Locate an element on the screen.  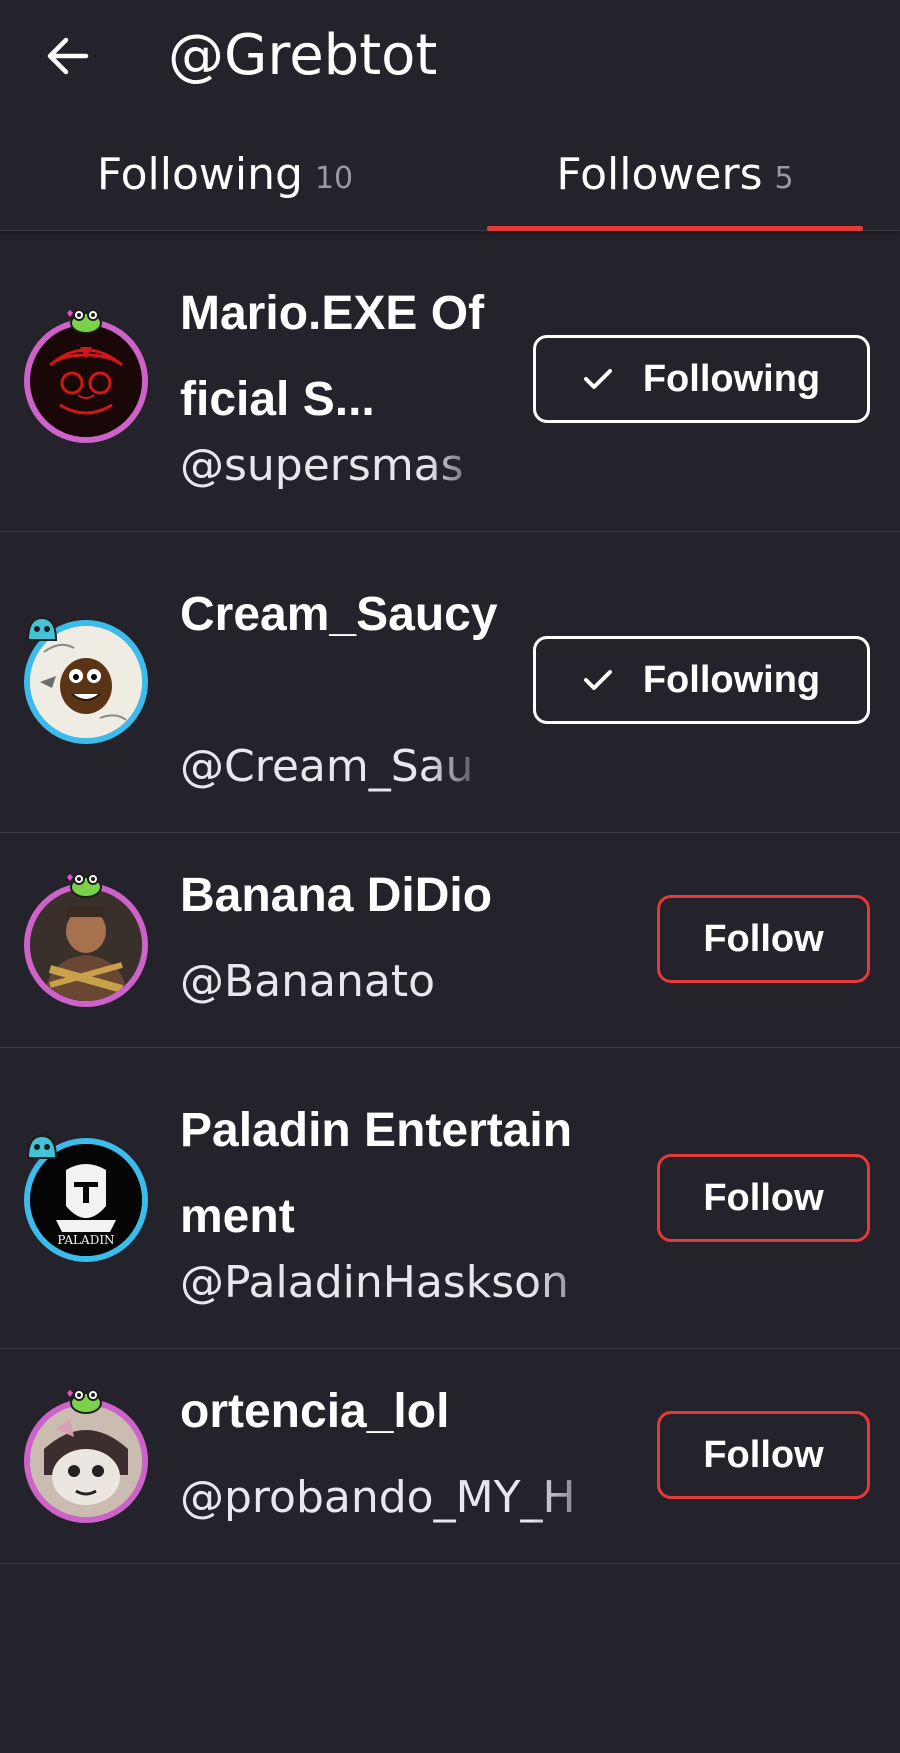
arrow-left-icon is located at coordinates (68, 56).